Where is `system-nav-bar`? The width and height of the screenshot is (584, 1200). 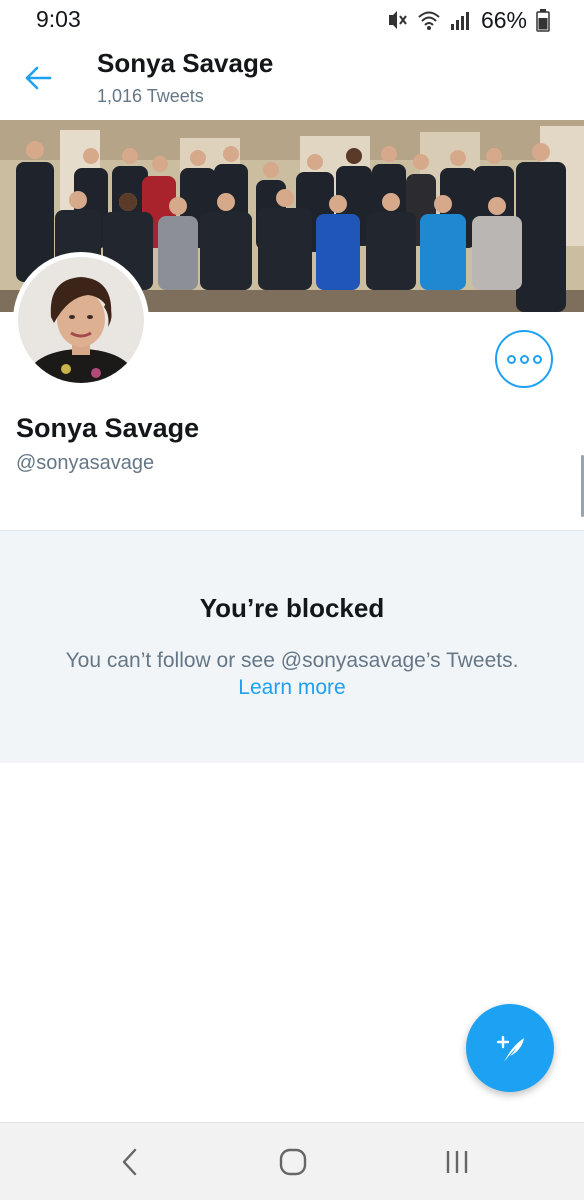
system-nav-bar is located at coordinates (292, 1161).